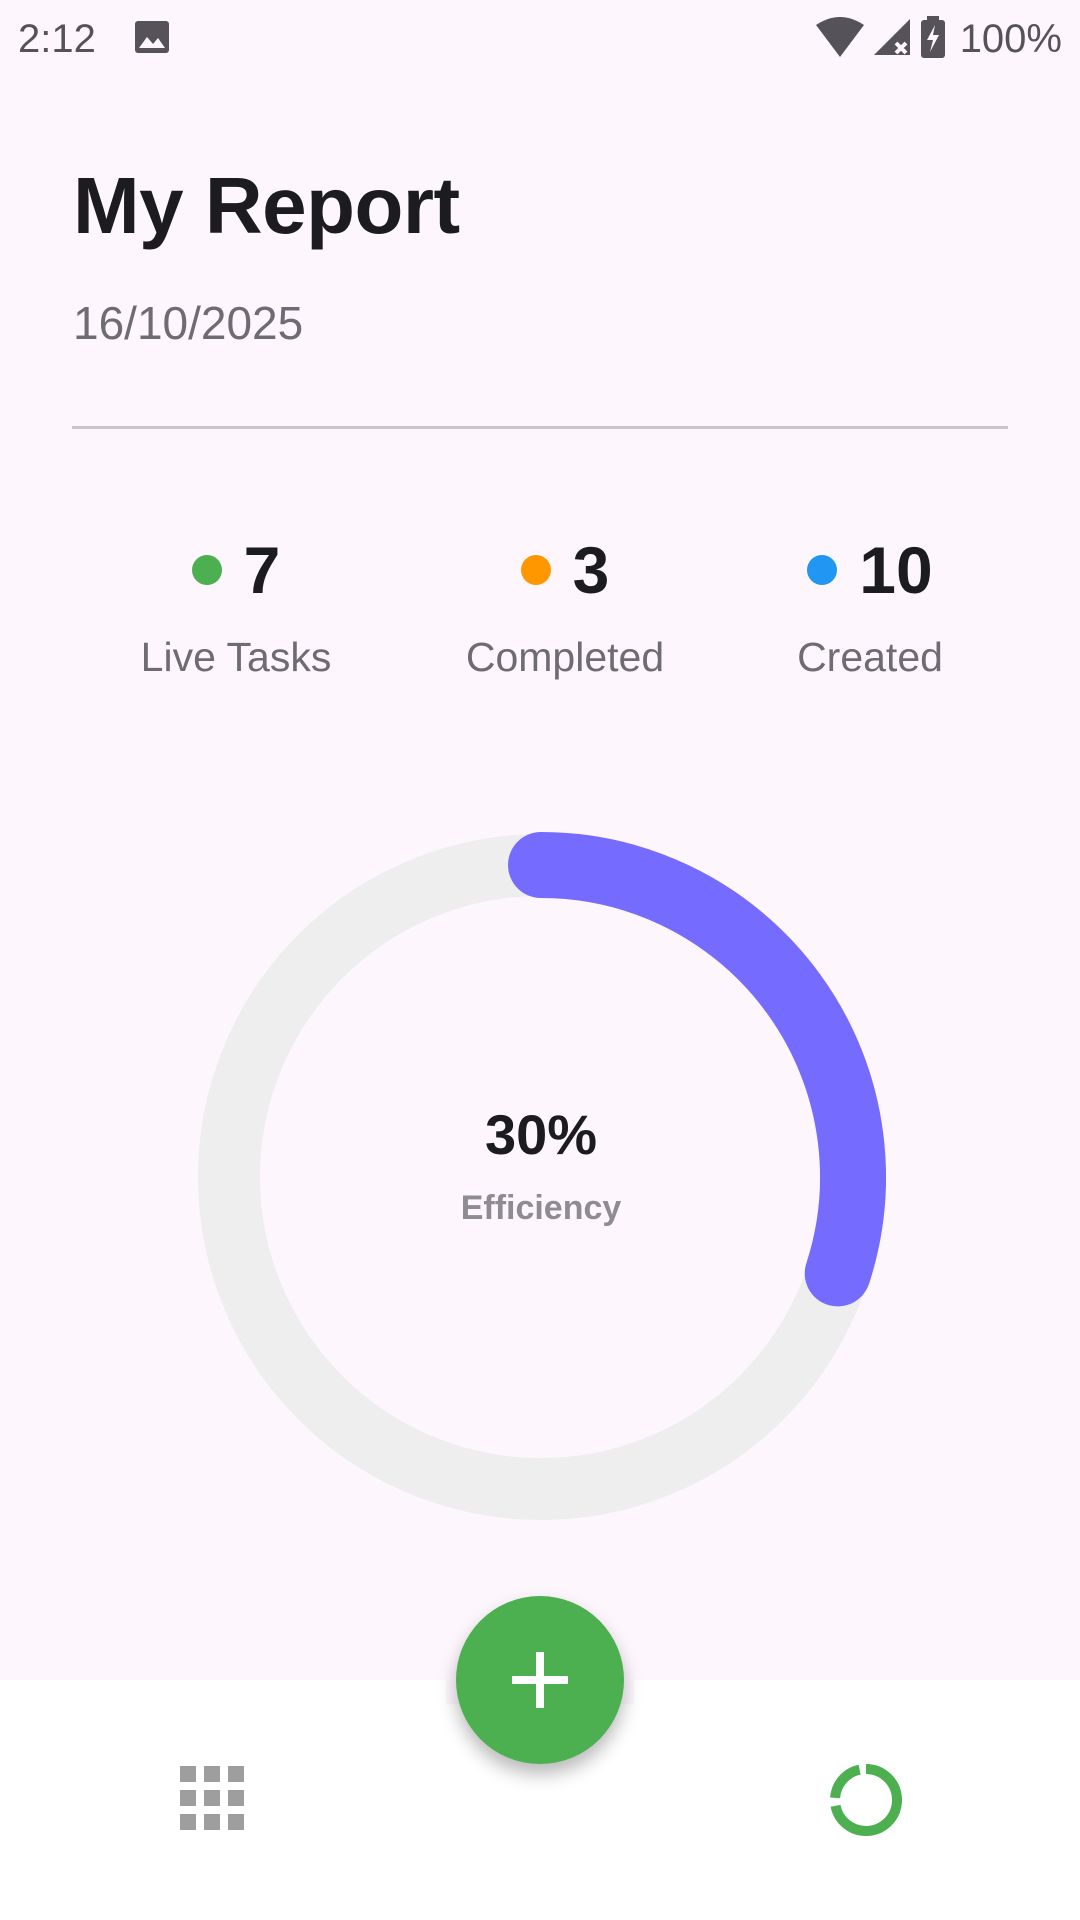 The width and height of the screenshot is (1080, 1920). What do you see at coordinates (206, 570) in the screenshot?
I see `live-tasks-dot-icon` at bounding box center [206, 570].